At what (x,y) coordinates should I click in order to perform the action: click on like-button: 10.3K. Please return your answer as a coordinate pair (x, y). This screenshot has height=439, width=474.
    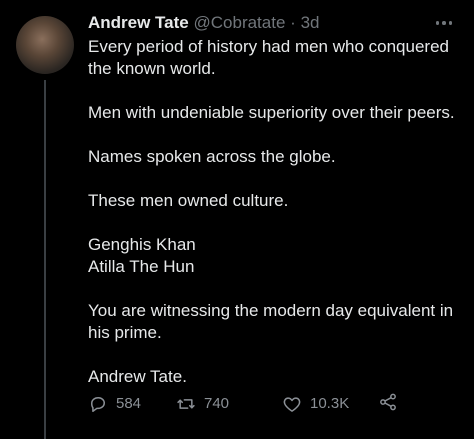
    Looking at the image, I should click on (315, 404).